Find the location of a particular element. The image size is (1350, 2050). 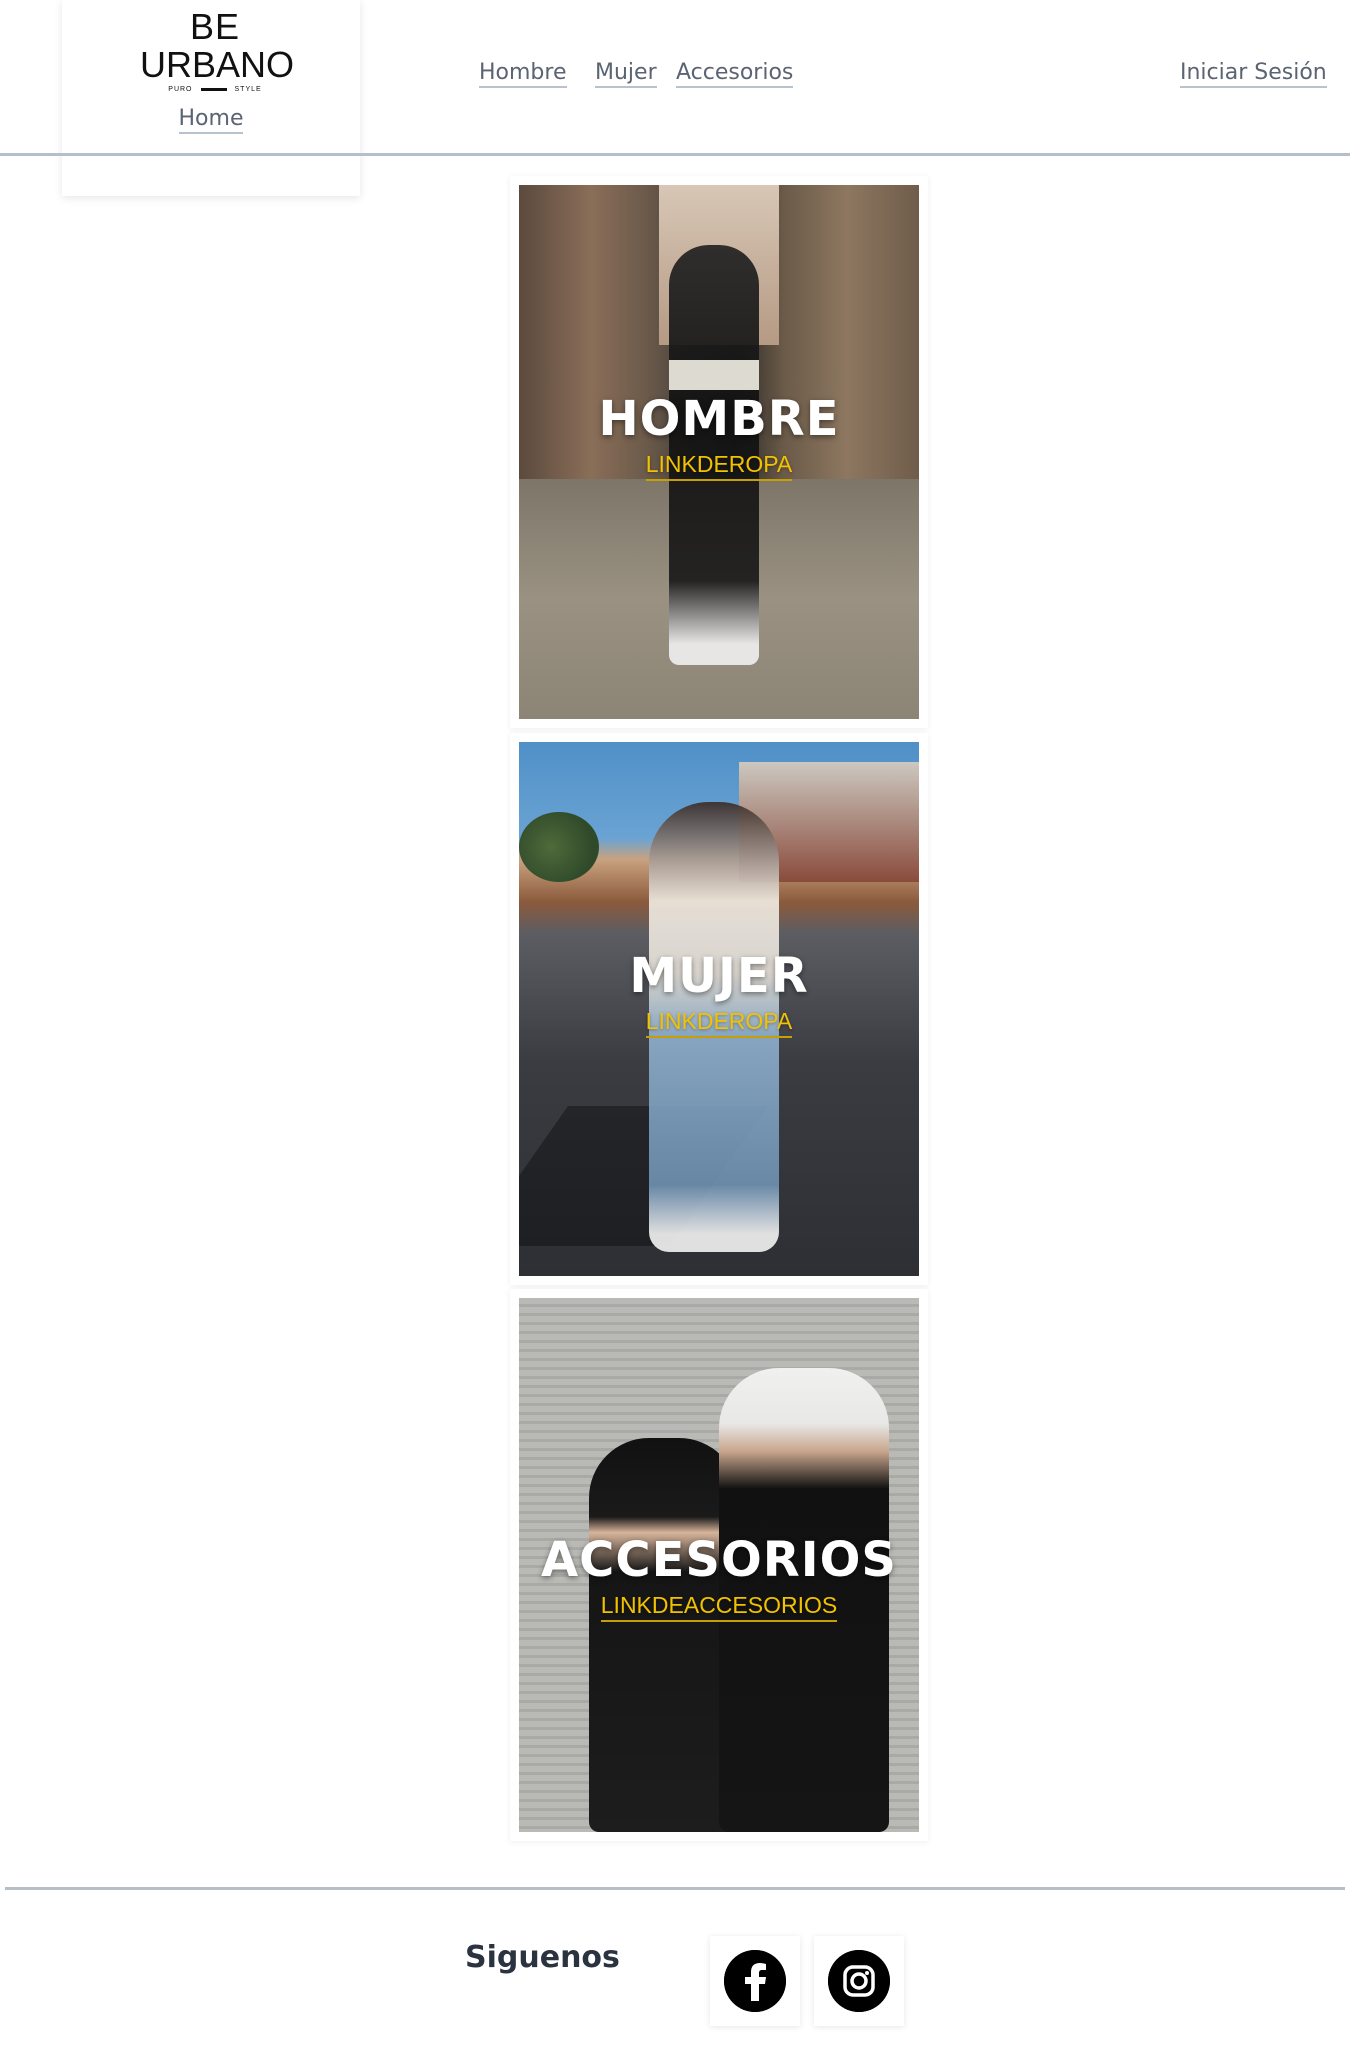

home-link: Home is located at coordinates (211, 120).